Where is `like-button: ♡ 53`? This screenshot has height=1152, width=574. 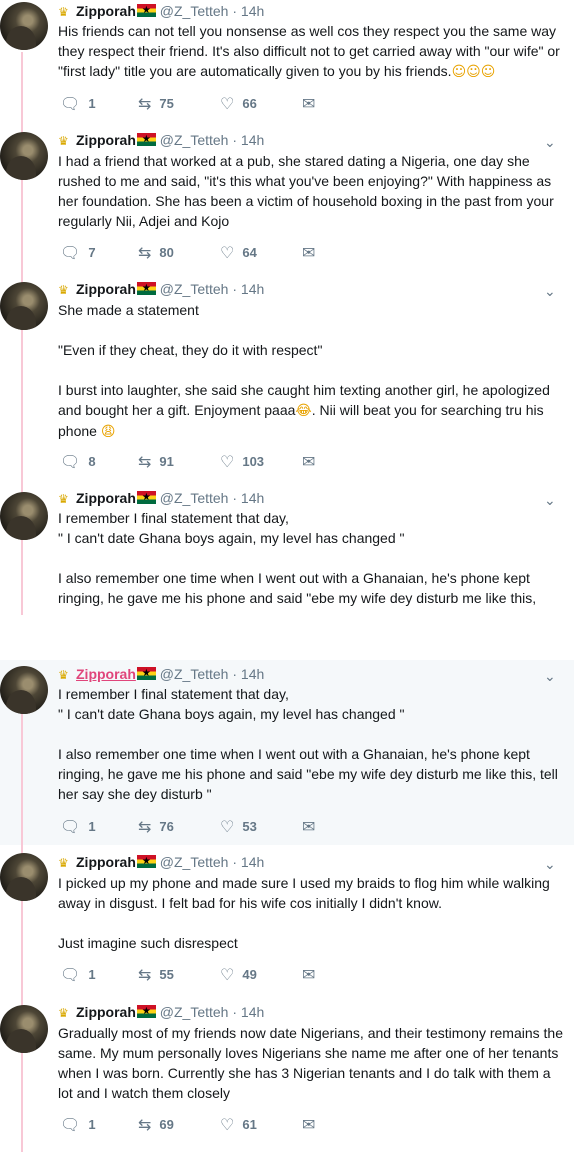
like-button: ♡ 53 is located at coordinates (238, 826).